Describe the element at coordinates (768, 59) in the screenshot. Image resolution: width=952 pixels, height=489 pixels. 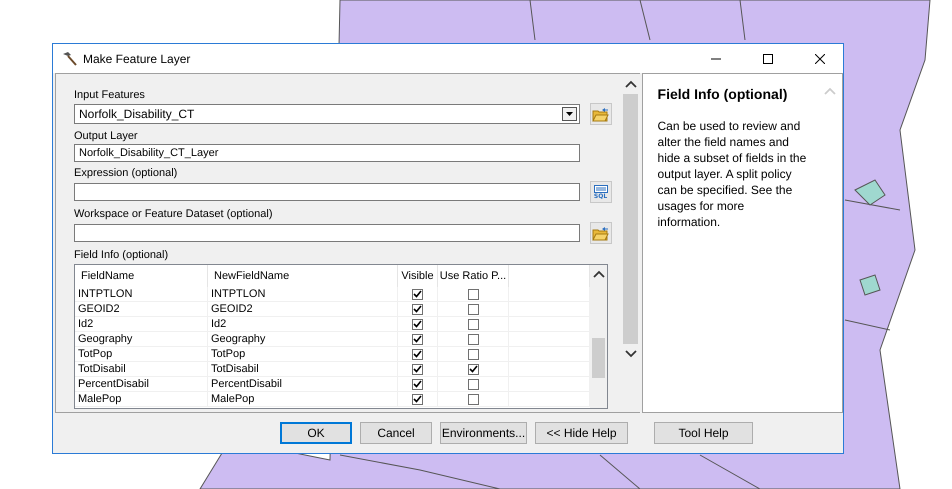
I see `maximize-icon` at that location.